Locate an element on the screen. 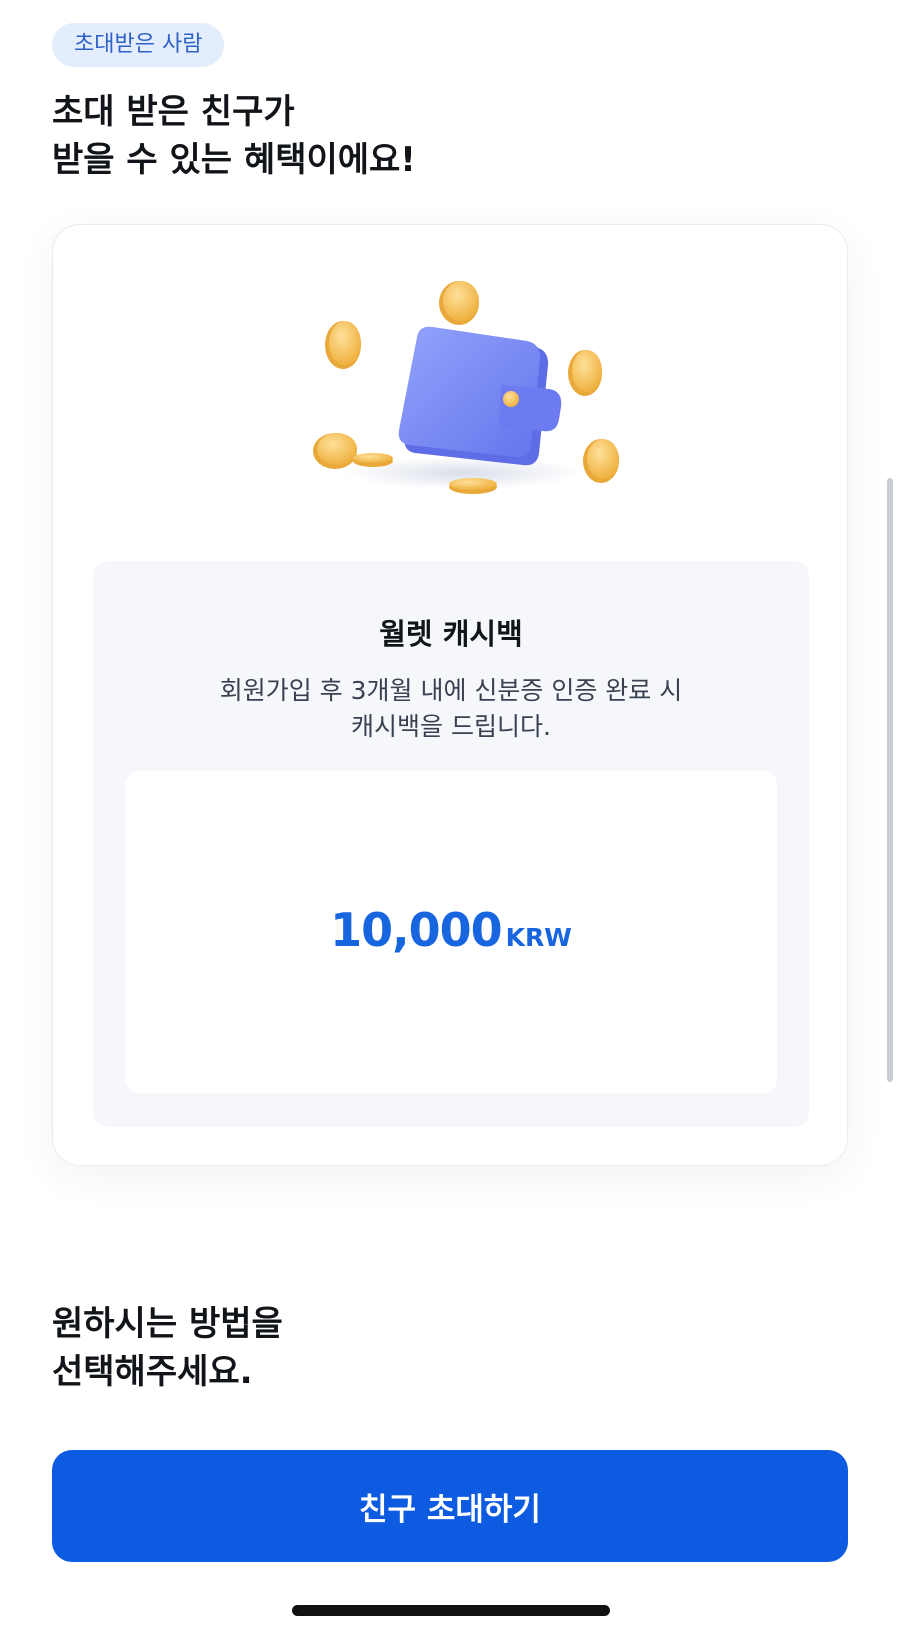  wallet-with-coins-icon is located at coordinates (466, 387).